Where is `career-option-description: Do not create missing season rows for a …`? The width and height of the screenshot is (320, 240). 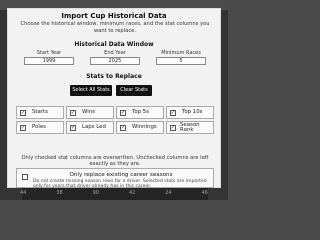
career-option-description: Do not create missing season rows for a … is located at coordinates (120, 184).